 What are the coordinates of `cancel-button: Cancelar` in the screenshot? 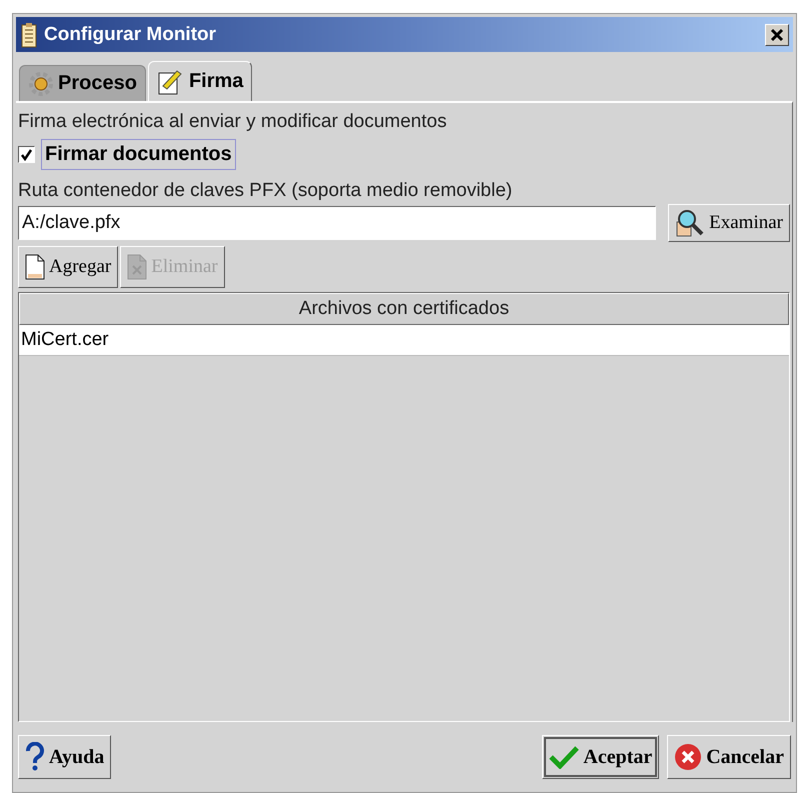 It's located at (729, 757).